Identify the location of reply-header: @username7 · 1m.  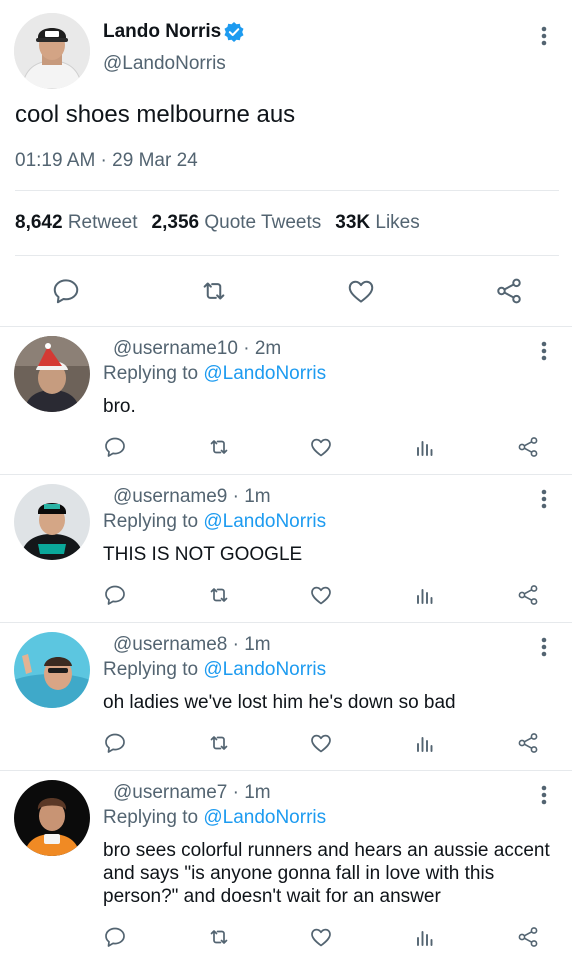
(192, 792).